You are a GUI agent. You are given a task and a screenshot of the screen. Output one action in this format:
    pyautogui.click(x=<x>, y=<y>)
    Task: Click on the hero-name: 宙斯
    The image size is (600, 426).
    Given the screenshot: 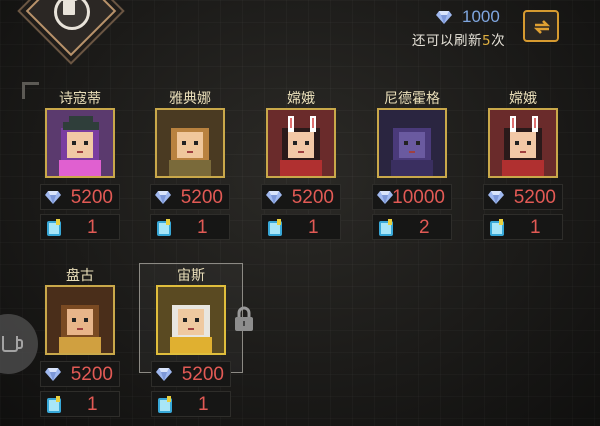 What is the action you would take?
    pyautogui.click(x=191, y=276)
    